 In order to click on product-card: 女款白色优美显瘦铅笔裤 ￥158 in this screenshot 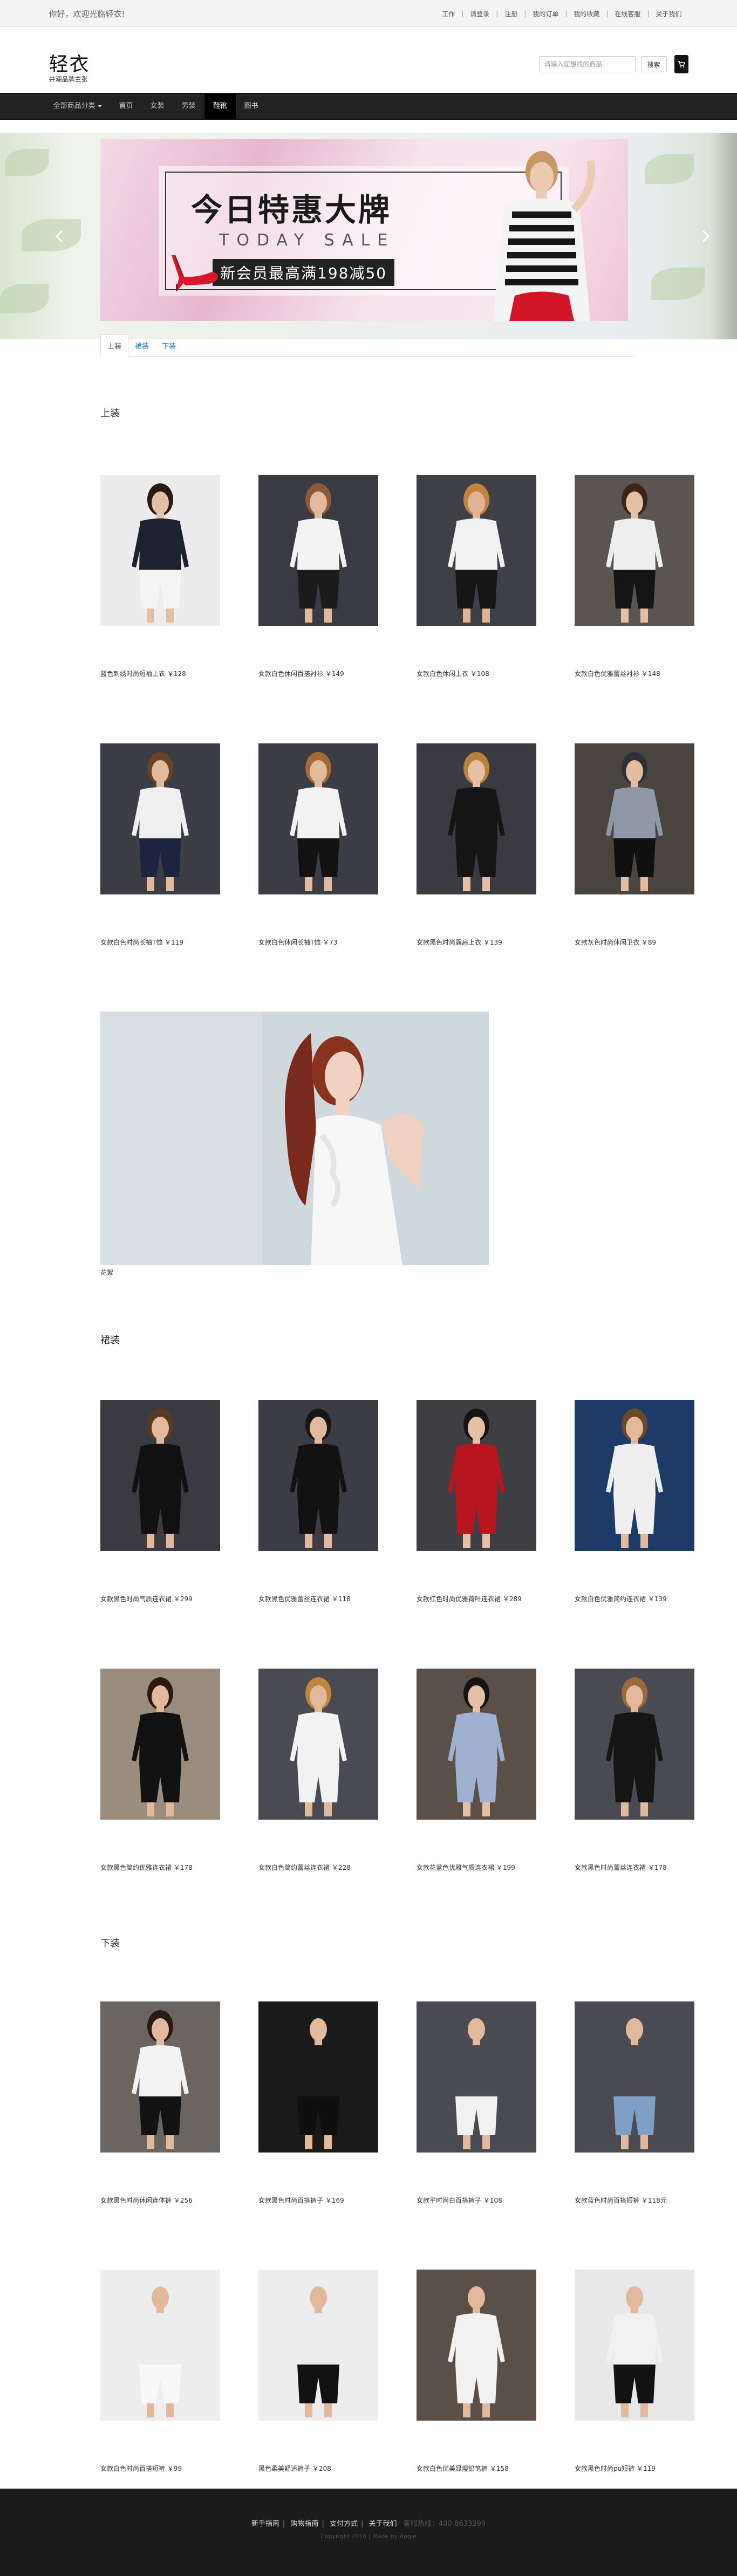, I will do `click(475, 2372)`.